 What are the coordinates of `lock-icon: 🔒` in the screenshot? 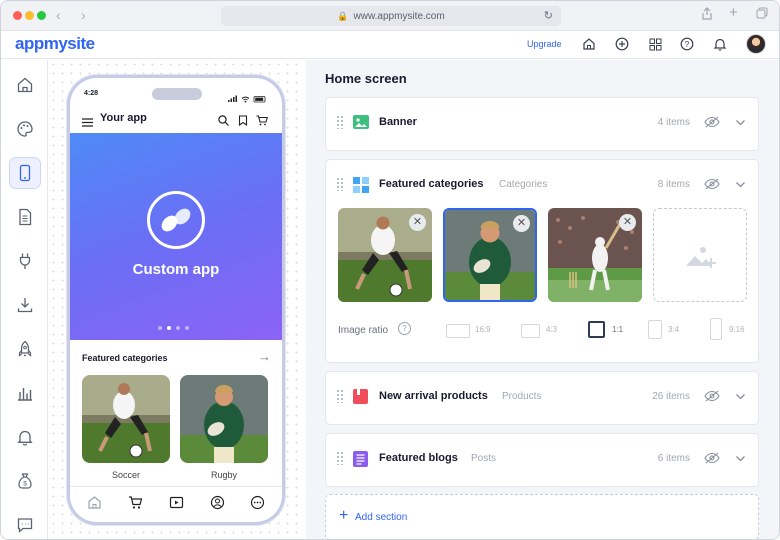 It's located at (343, 15).